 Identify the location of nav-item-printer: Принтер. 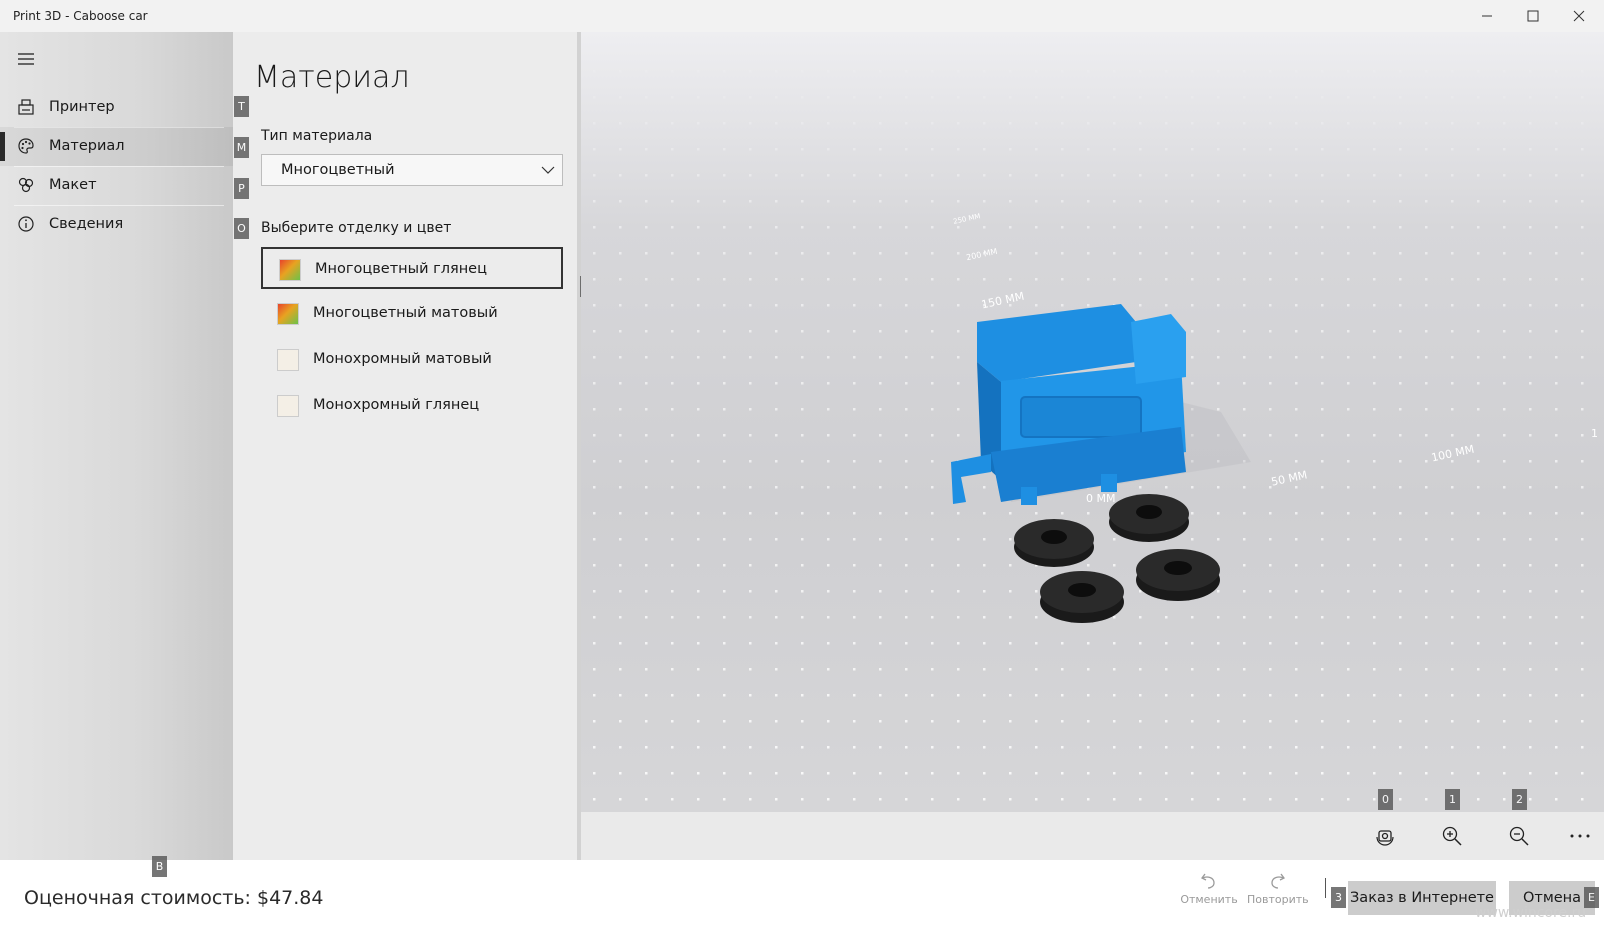
(116, 107).